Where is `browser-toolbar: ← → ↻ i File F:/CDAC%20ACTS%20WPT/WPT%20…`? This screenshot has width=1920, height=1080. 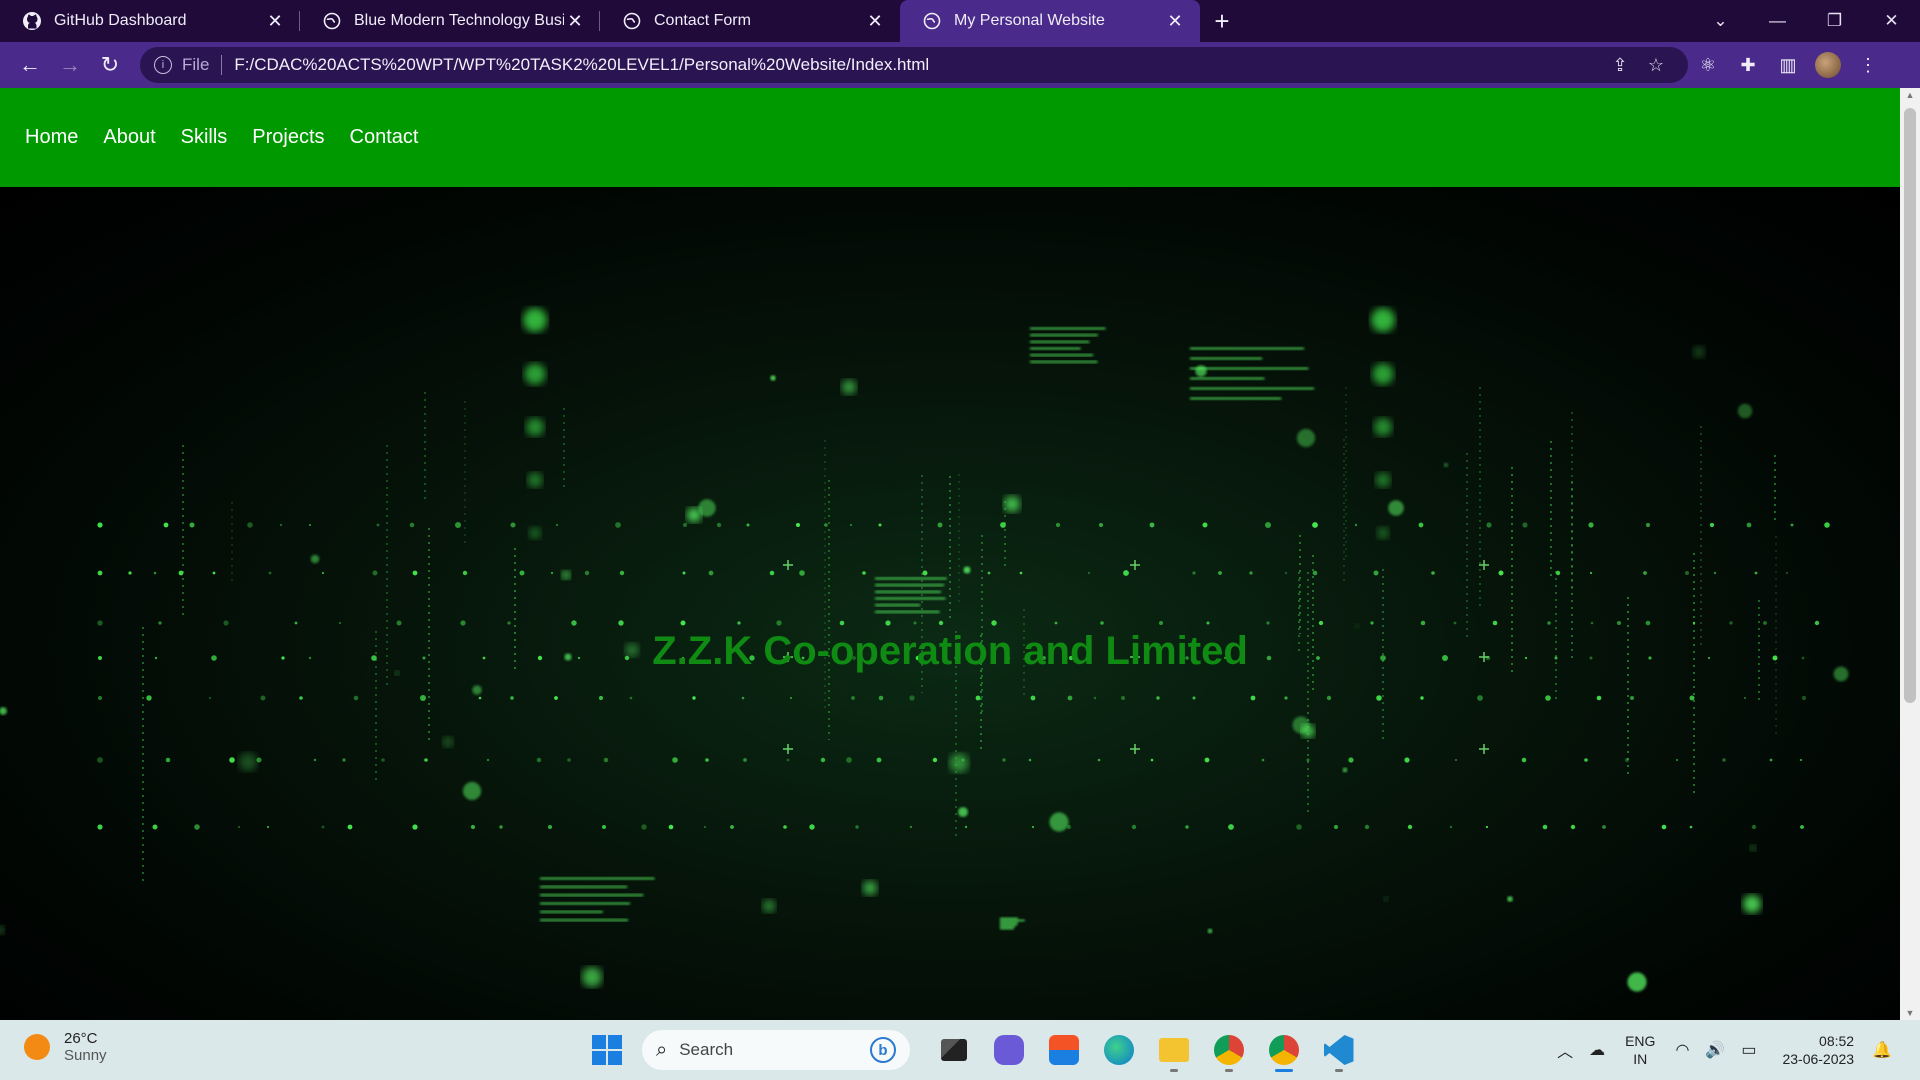 browser-toolbar: ← → ↻ i File F:/CDAC%20ACTS%20WPT/WPT%20… is located at coordinates (960, 65).